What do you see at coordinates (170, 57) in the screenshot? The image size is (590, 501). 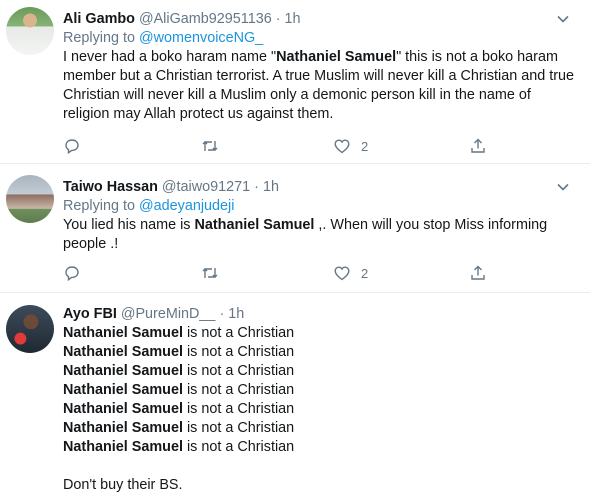 I see `tweet-text-part: I never had a boko haram name "` at bounding box center [170, 57].